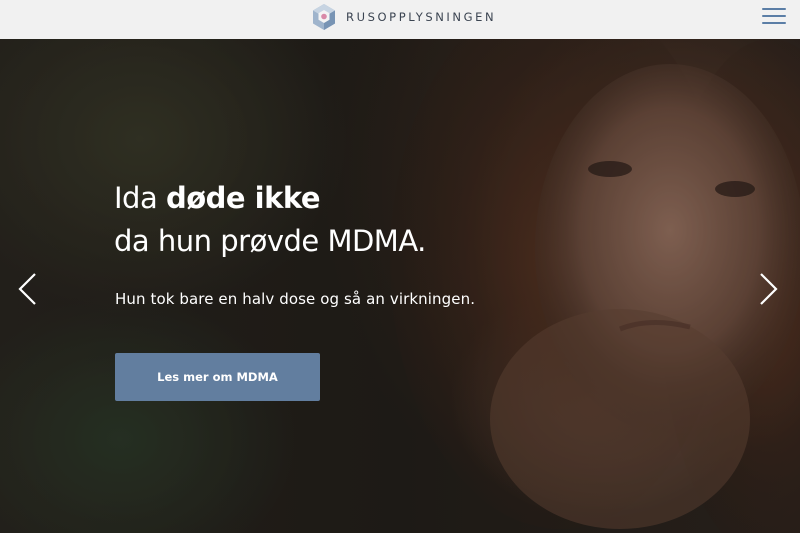 The width and height of the screenshot is (800, 533). I want to click on brand-name: RUSOPPLYSNINGEN, so click(421, 17).